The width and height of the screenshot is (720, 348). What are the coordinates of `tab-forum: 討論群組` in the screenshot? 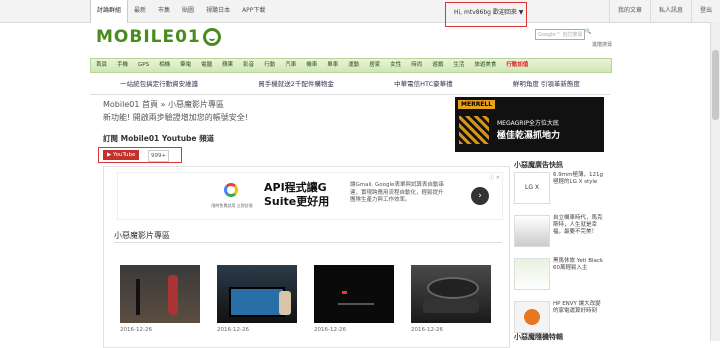 It's located at (109, 11).